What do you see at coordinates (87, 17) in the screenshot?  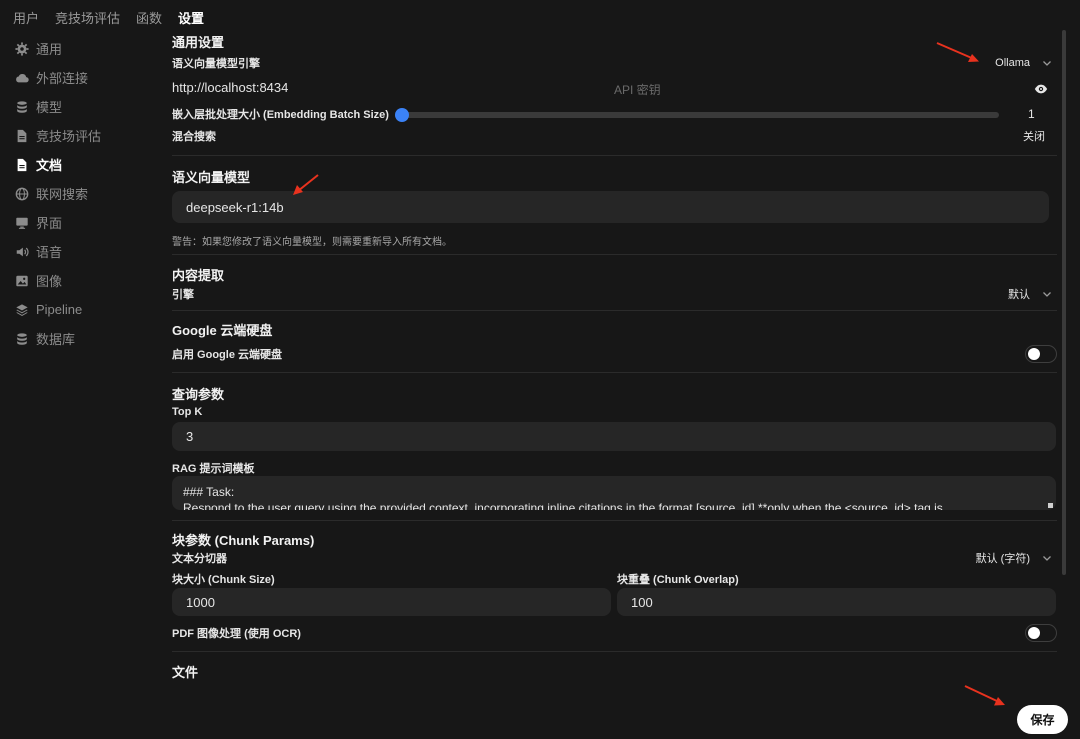 I see `tab-arena: 竞技场评估` at bounding box center [87, 17].